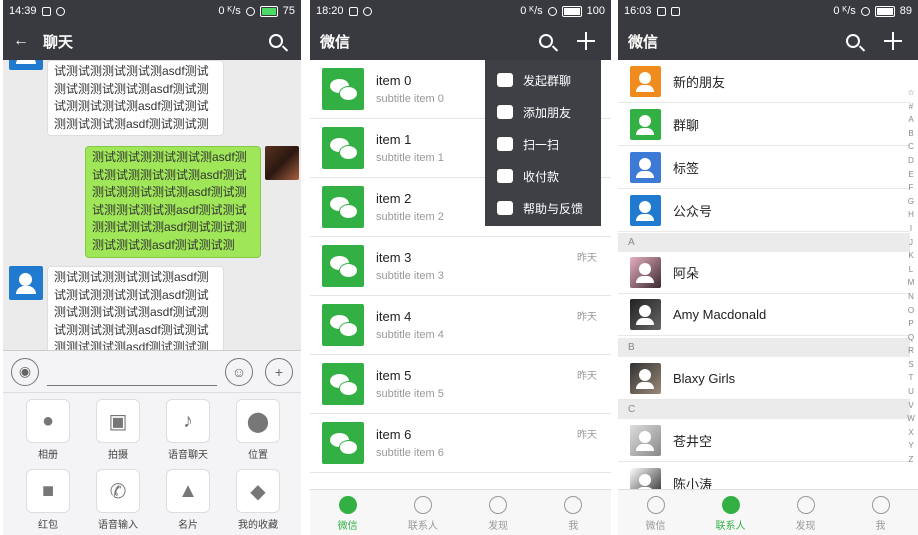 This screenshot has width=918, height=535. I want to click on index-letter: B, so click(911, 134).